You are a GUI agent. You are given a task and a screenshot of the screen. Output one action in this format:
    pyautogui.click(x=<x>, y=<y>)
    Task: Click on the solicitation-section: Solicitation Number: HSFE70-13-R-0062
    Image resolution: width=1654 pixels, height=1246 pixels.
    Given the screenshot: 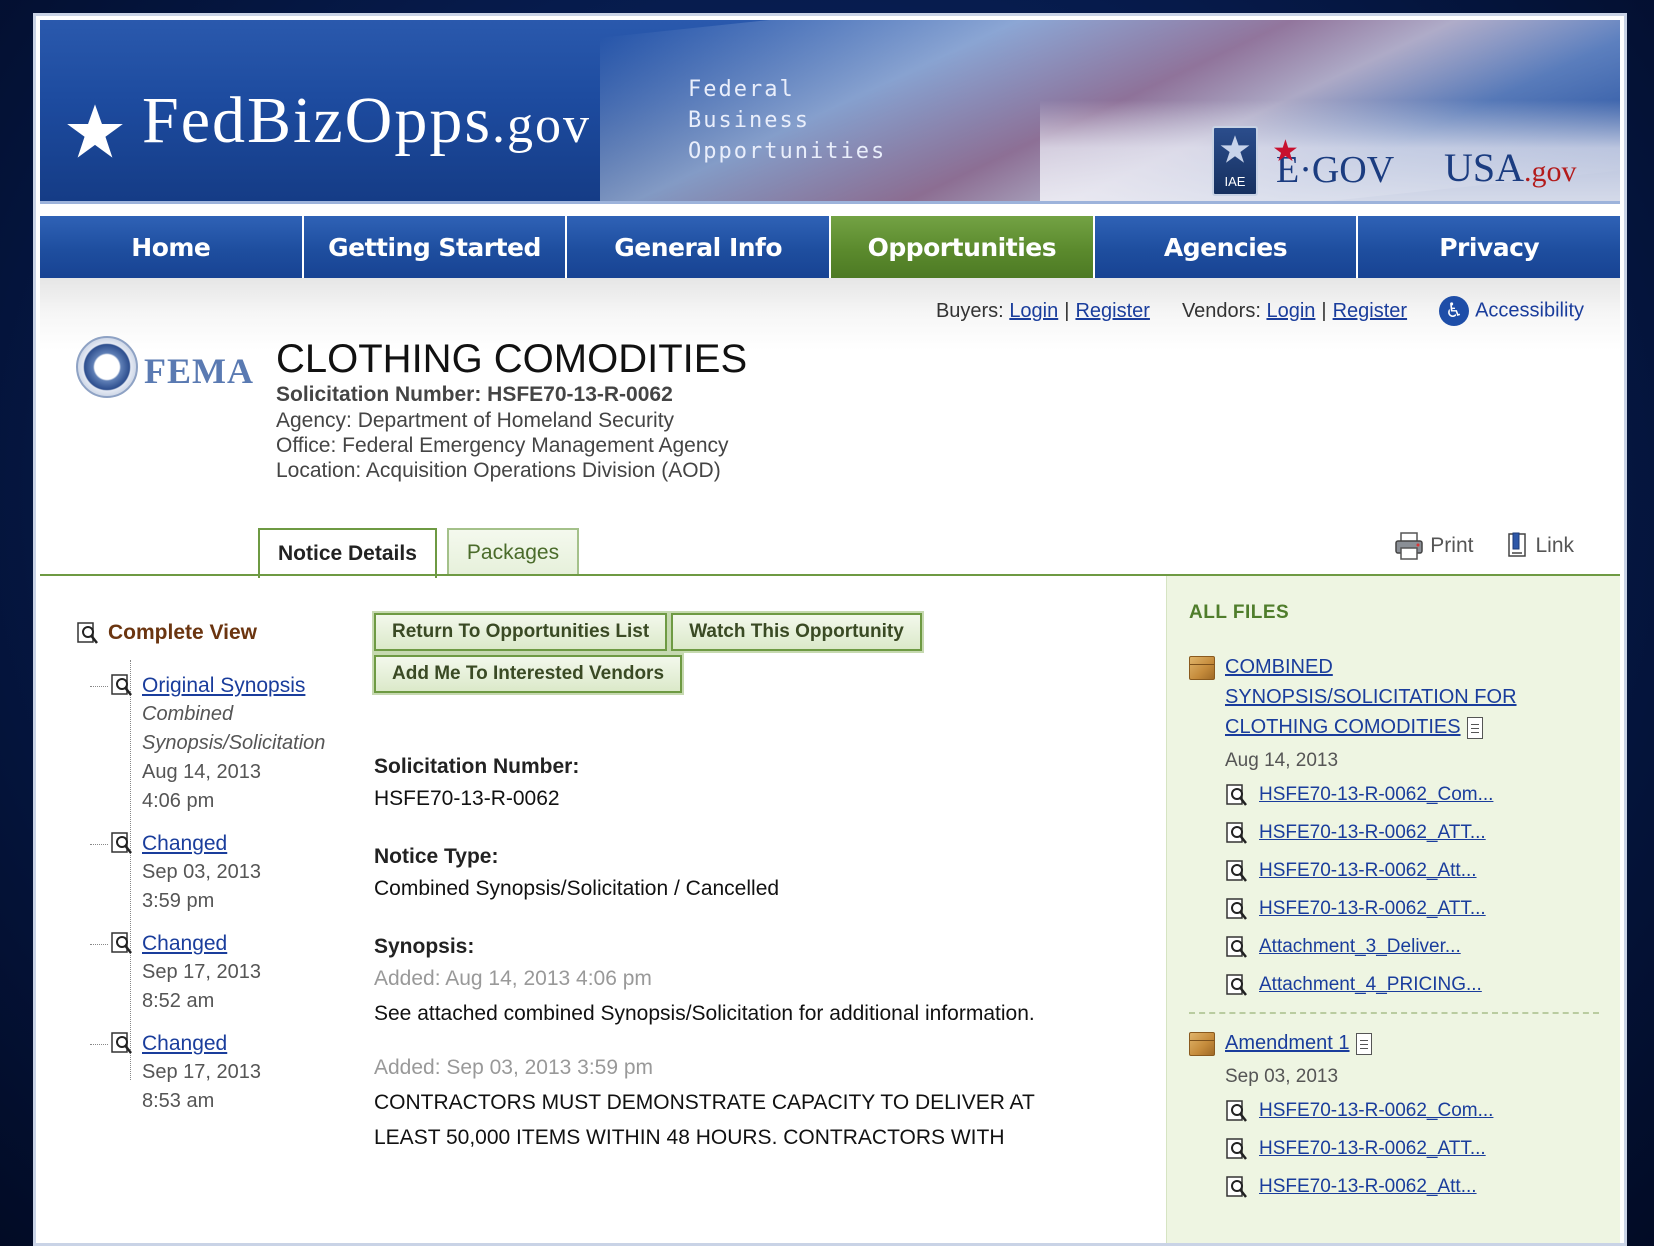 What is the action you would take?
    pyautogui.click(x=754, y=784)
    